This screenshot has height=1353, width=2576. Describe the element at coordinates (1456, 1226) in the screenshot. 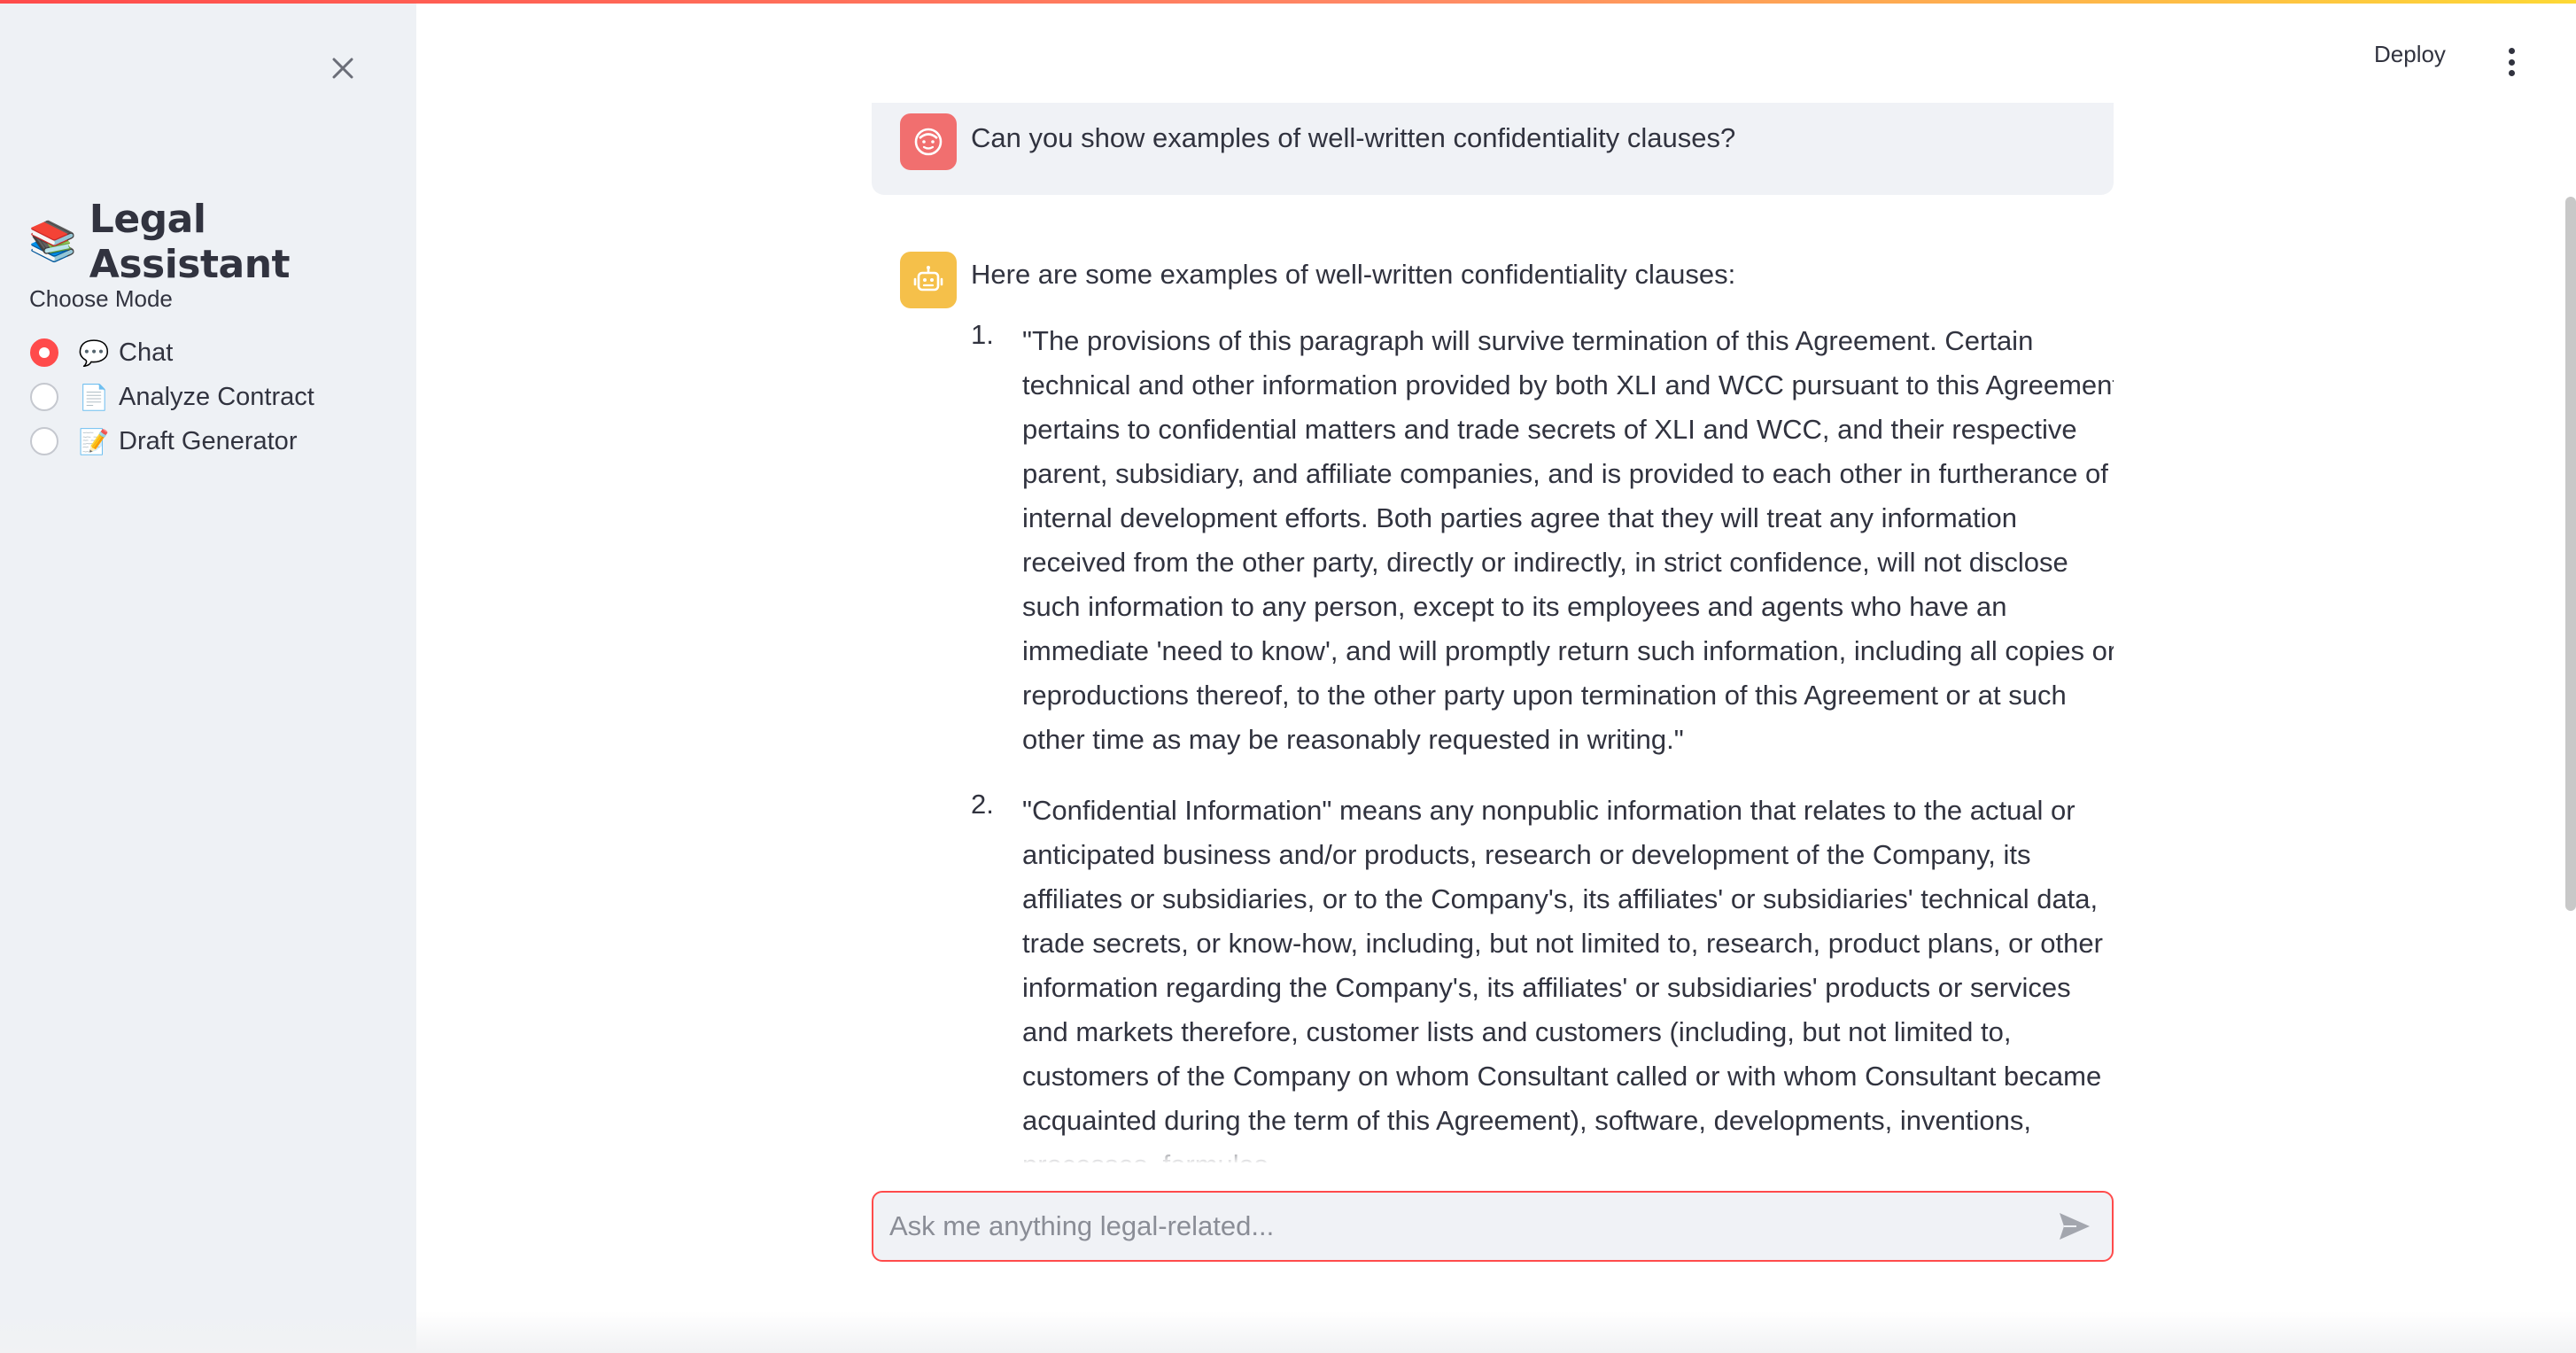

I see `chat-input-field` at that location.